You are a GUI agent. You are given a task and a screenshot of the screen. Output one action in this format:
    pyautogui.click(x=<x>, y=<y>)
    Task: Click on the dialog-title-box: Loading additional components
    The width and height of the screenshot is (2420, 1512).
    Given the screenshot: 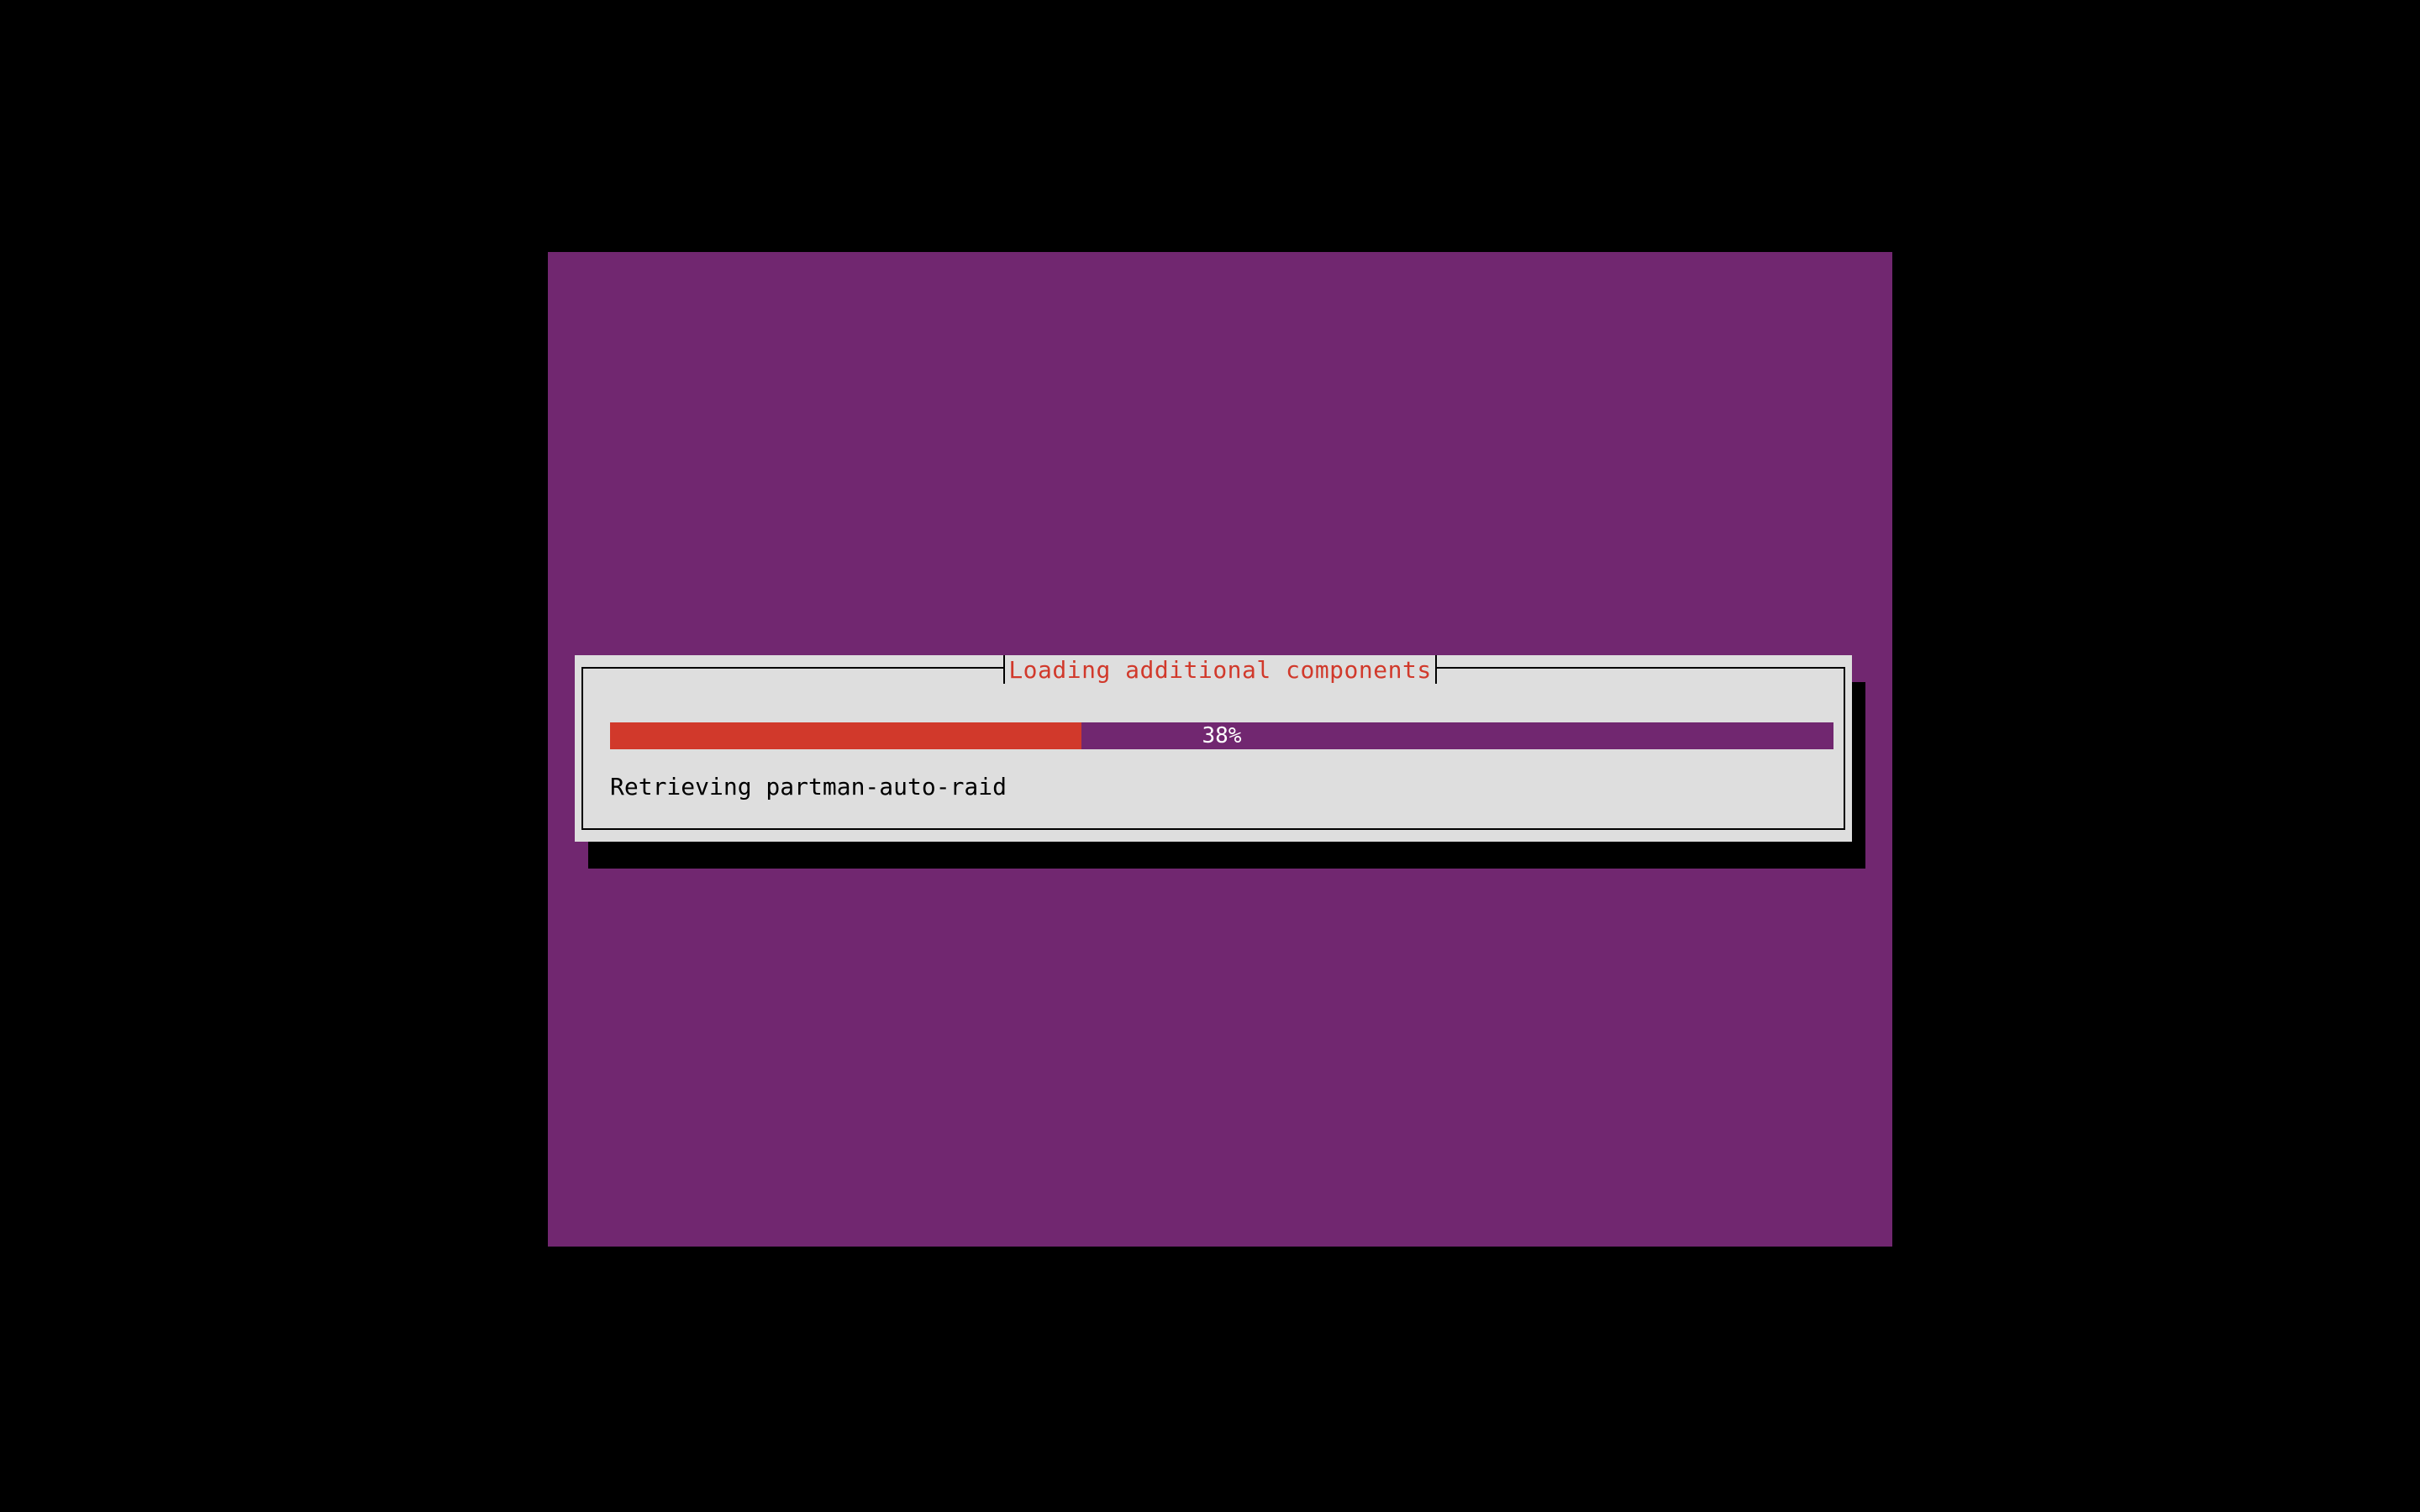 What is the action you would take?
    pyautogui.click(x=1220, y=669)
    